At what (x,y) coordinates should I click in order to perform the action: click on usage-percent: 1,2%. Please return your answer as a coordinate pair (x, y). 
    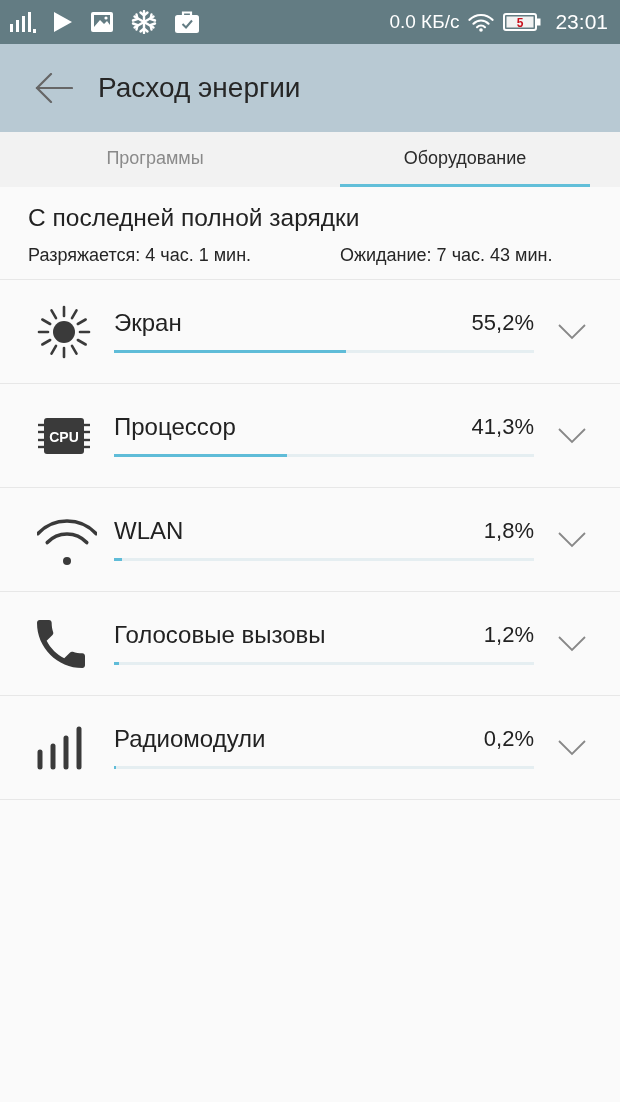
    Looking at the image, I should click on (508, 635).